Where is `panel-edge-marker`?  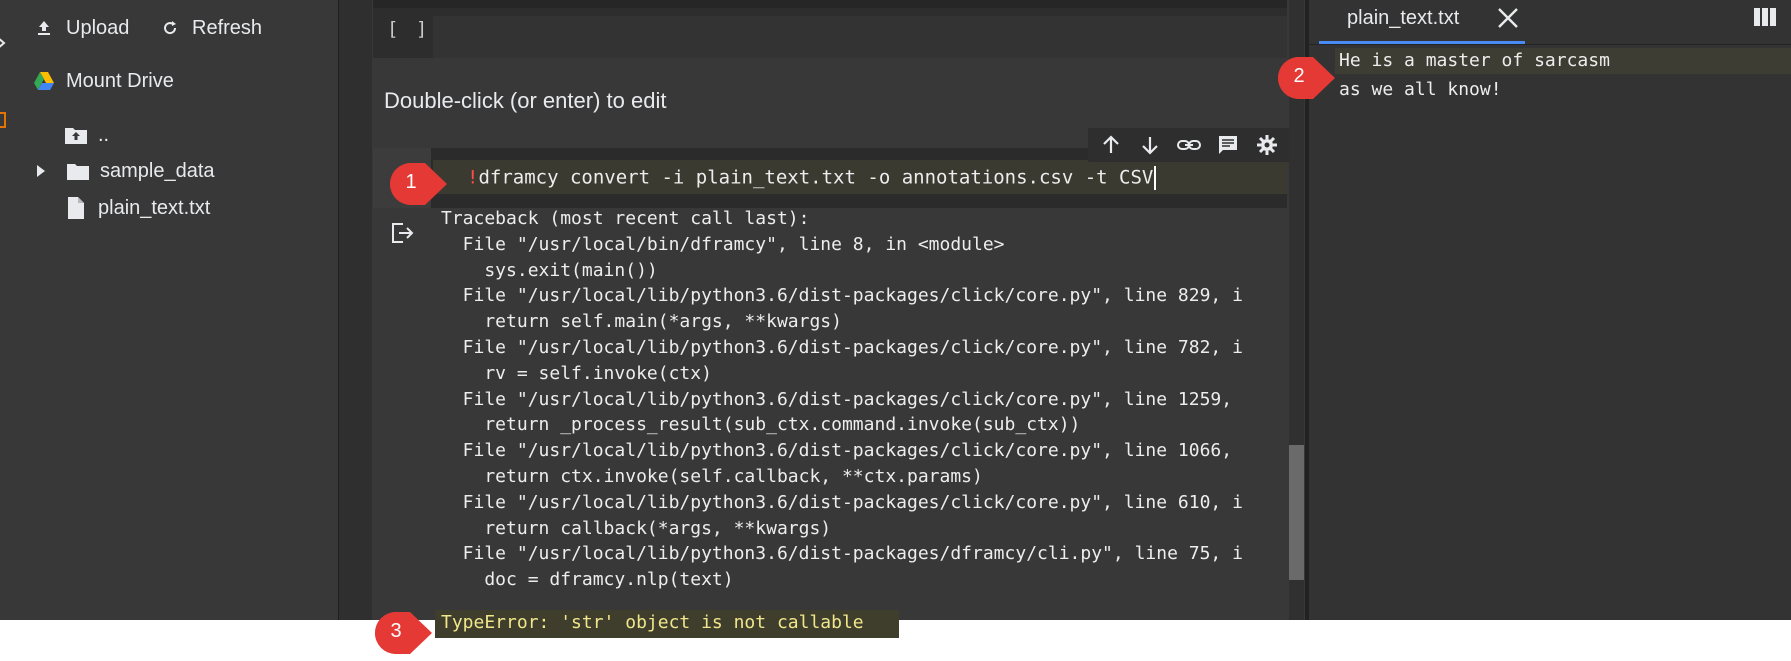 panel-edge-marker is located at coordinates (3, 120).